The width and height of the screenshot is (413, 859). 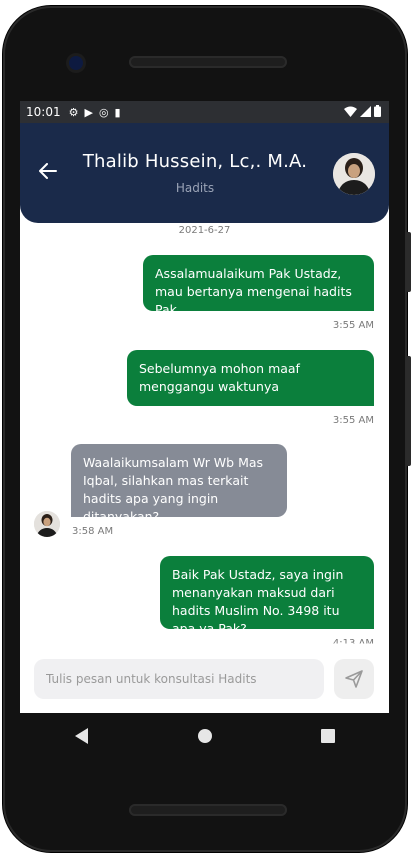 I want to click on nav-recents-icon, so click(x=328, y=736).